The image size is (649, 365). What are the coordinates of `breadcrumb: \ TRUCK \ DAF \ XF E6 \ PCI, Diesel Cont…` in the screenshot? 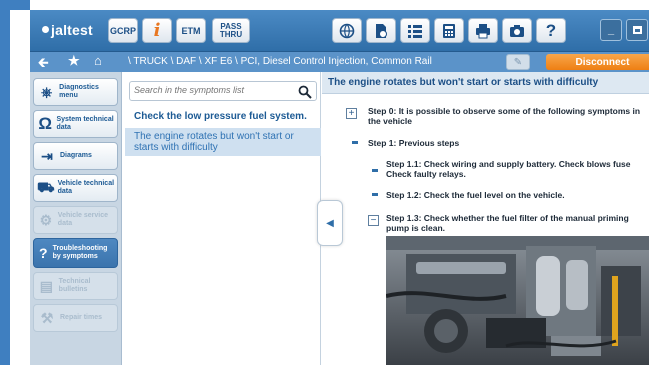 It's located at (280, 61).